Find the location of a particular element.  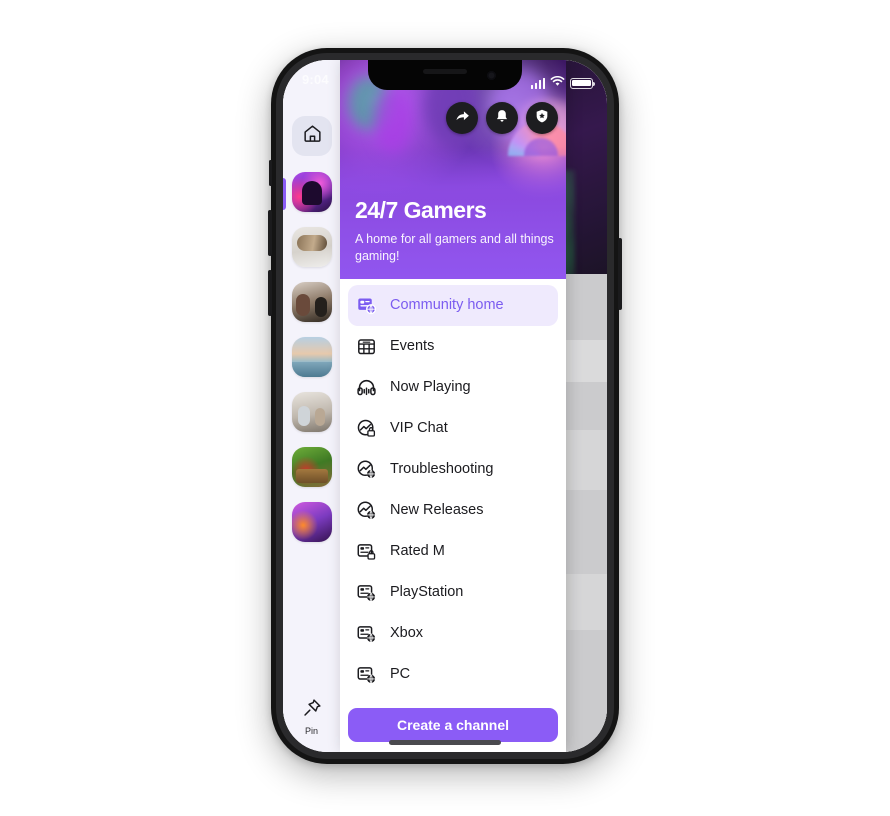

banner-action-buttons is located at coordinates (502, 118).